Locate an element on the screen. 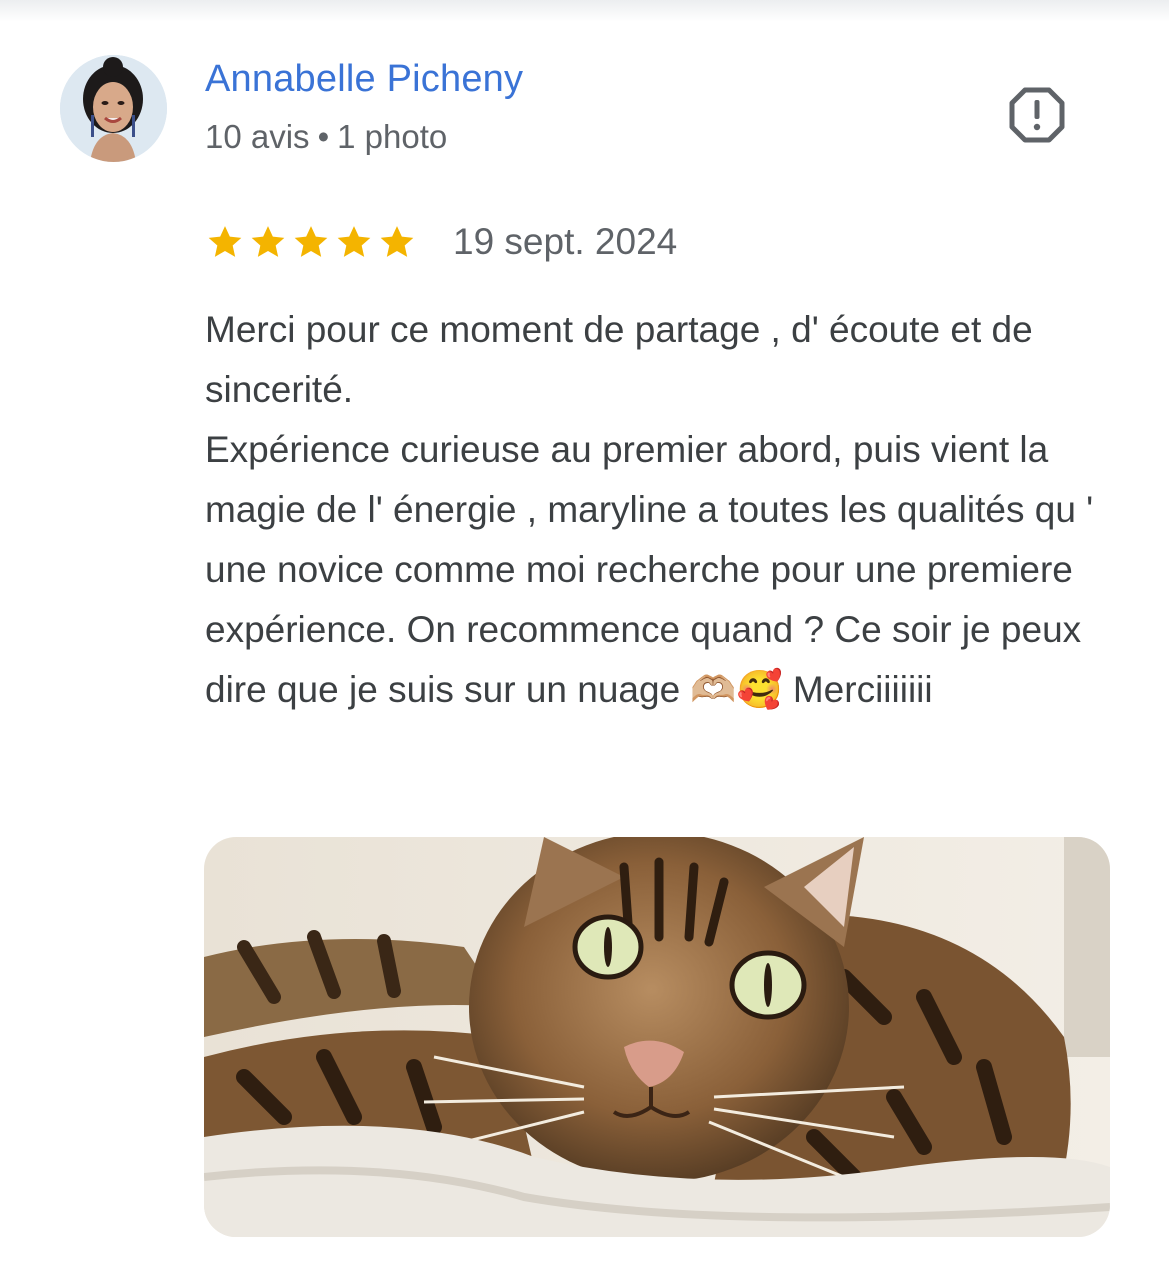  review-date: 19 sept. 2024 is located at coordinates (565, 241).